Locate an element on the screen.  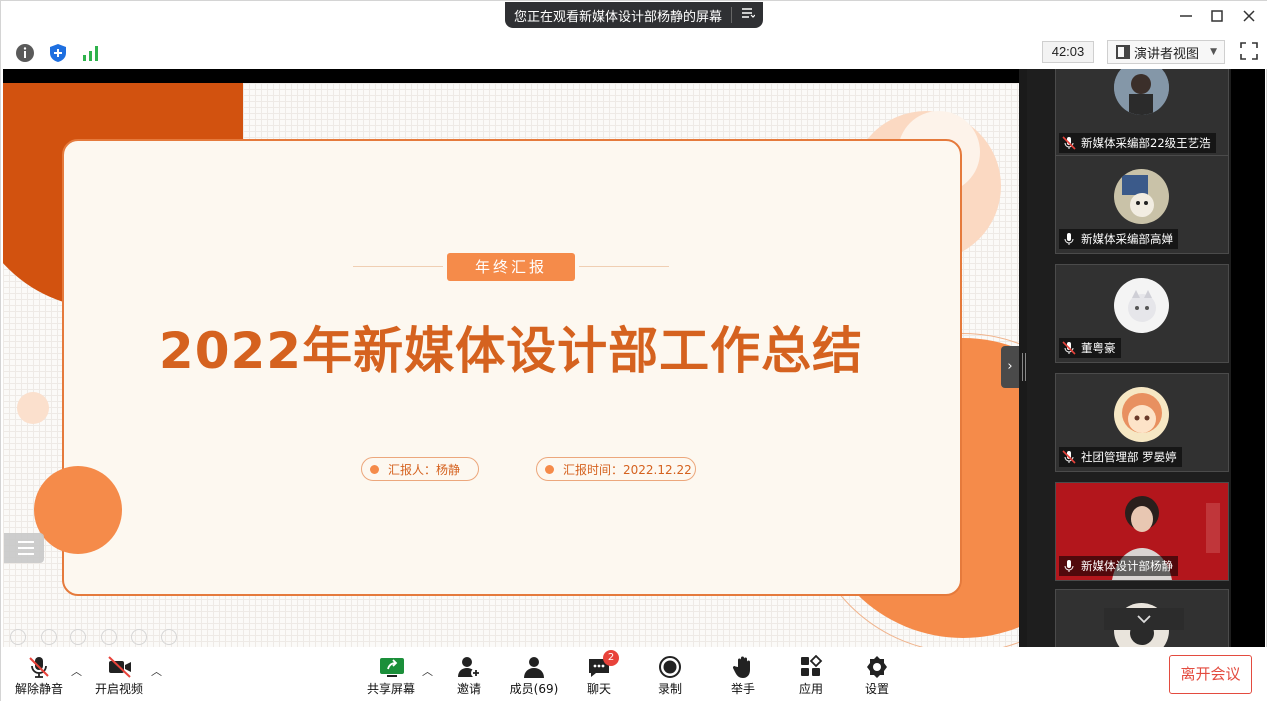
meeting-timer: 42:03 is located at coordinates (1068, 52).